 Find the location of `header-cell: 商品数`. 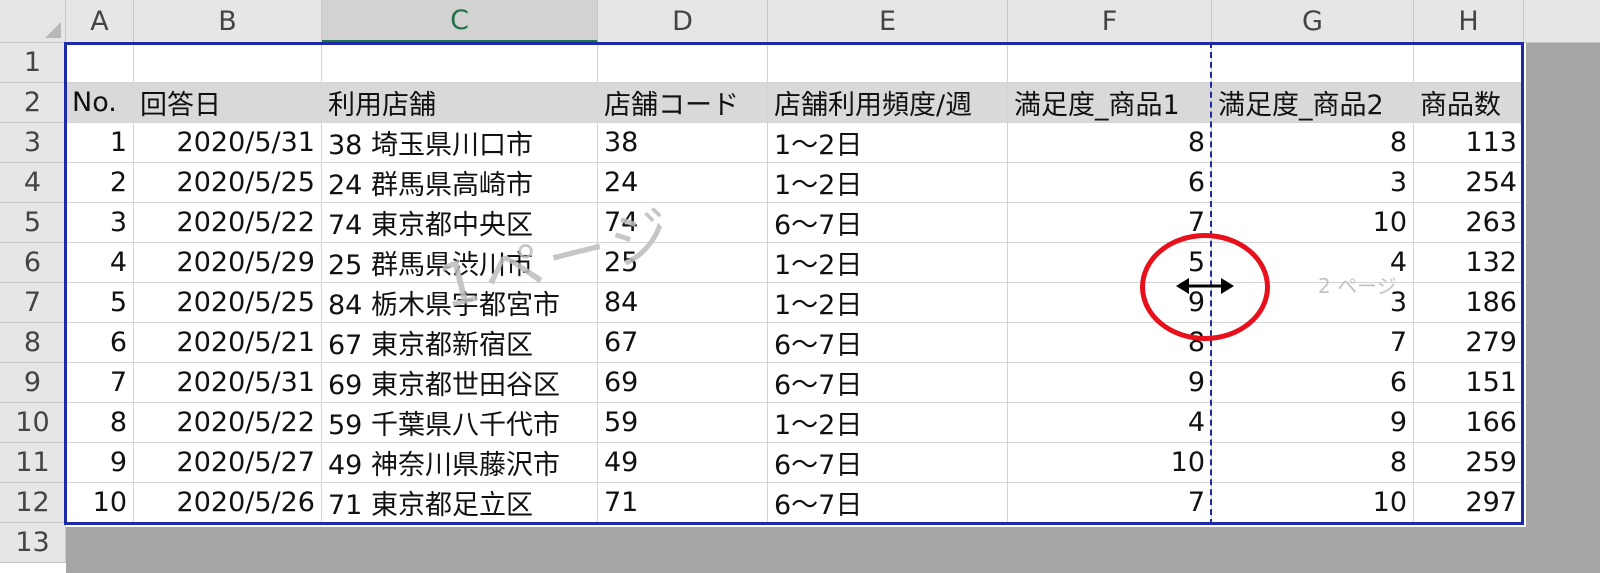

header-cell: 商品数 is located at coordinates (1469, 103).